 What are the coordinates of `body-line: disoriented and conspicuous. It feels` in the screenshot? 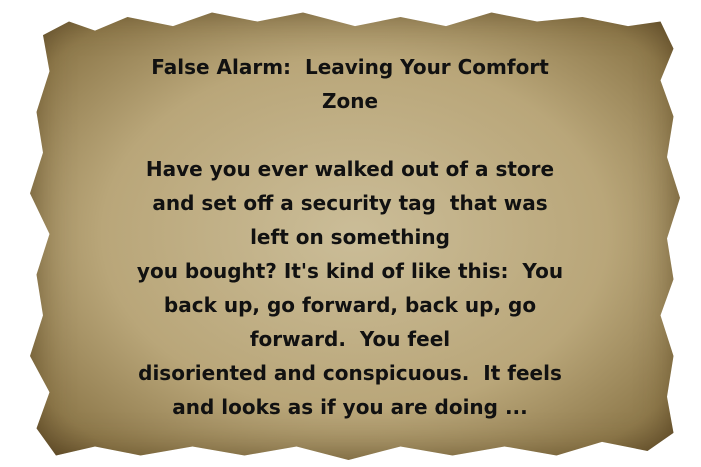 It's located at (350, 373).